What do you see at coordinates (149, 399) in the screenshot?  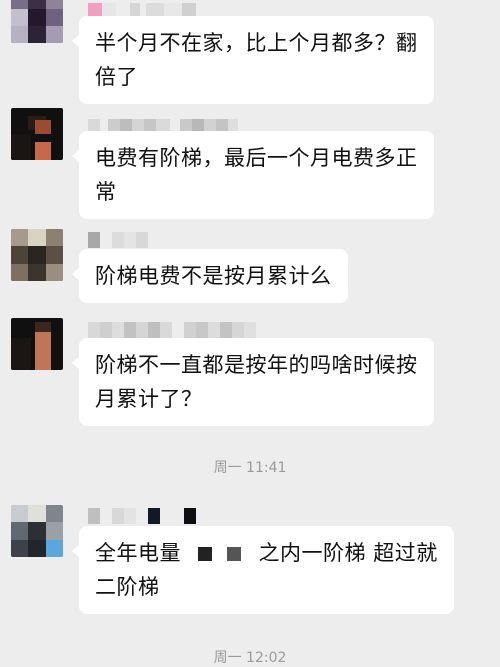 I see `message-text-line: 月累计了？` at bounding box center [149, 399].